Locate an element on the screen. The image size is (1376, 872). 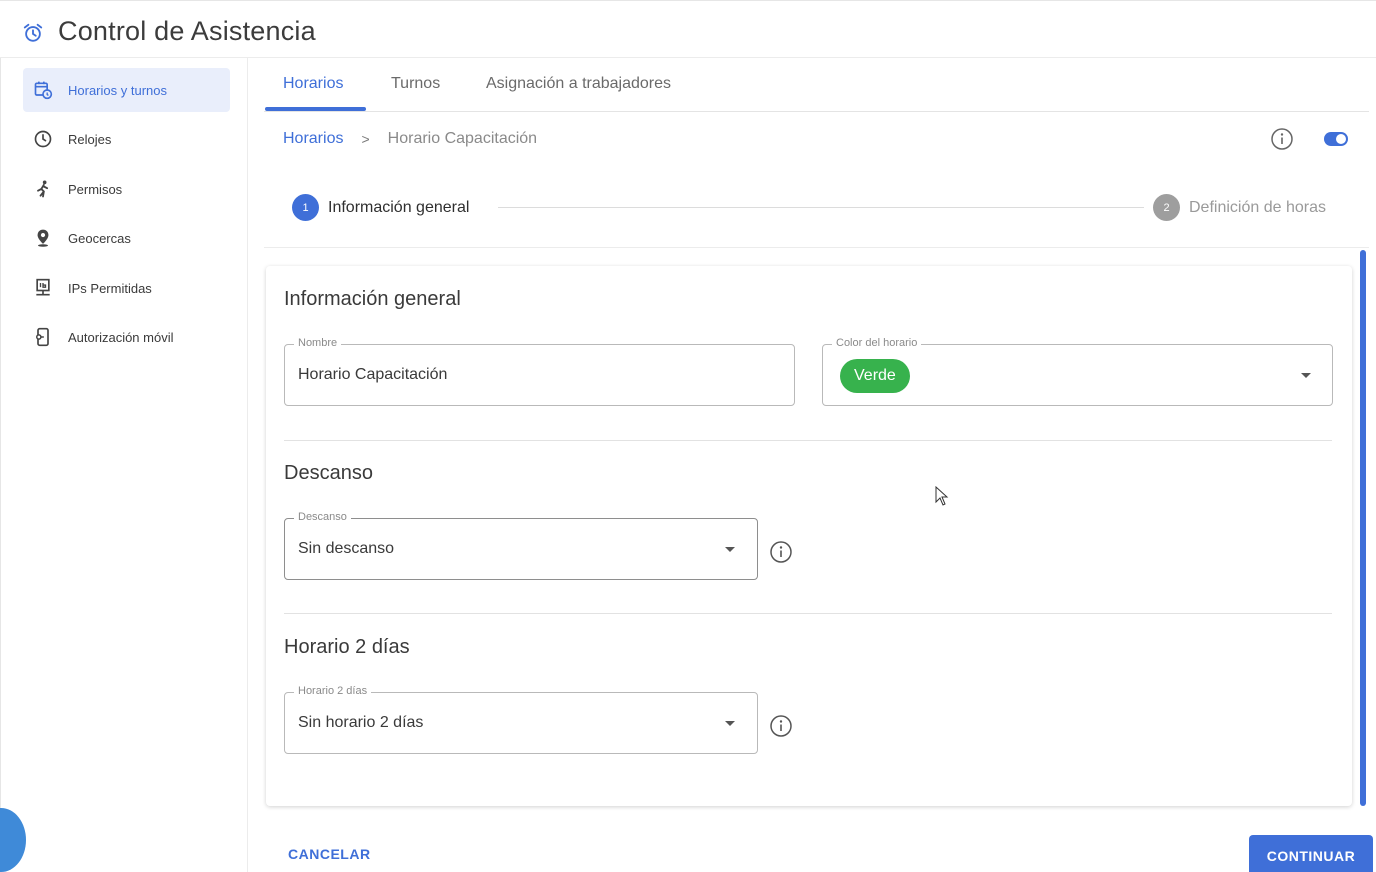
sidebar-item-label: Autorización móvil is located at coordinates (121, 337).